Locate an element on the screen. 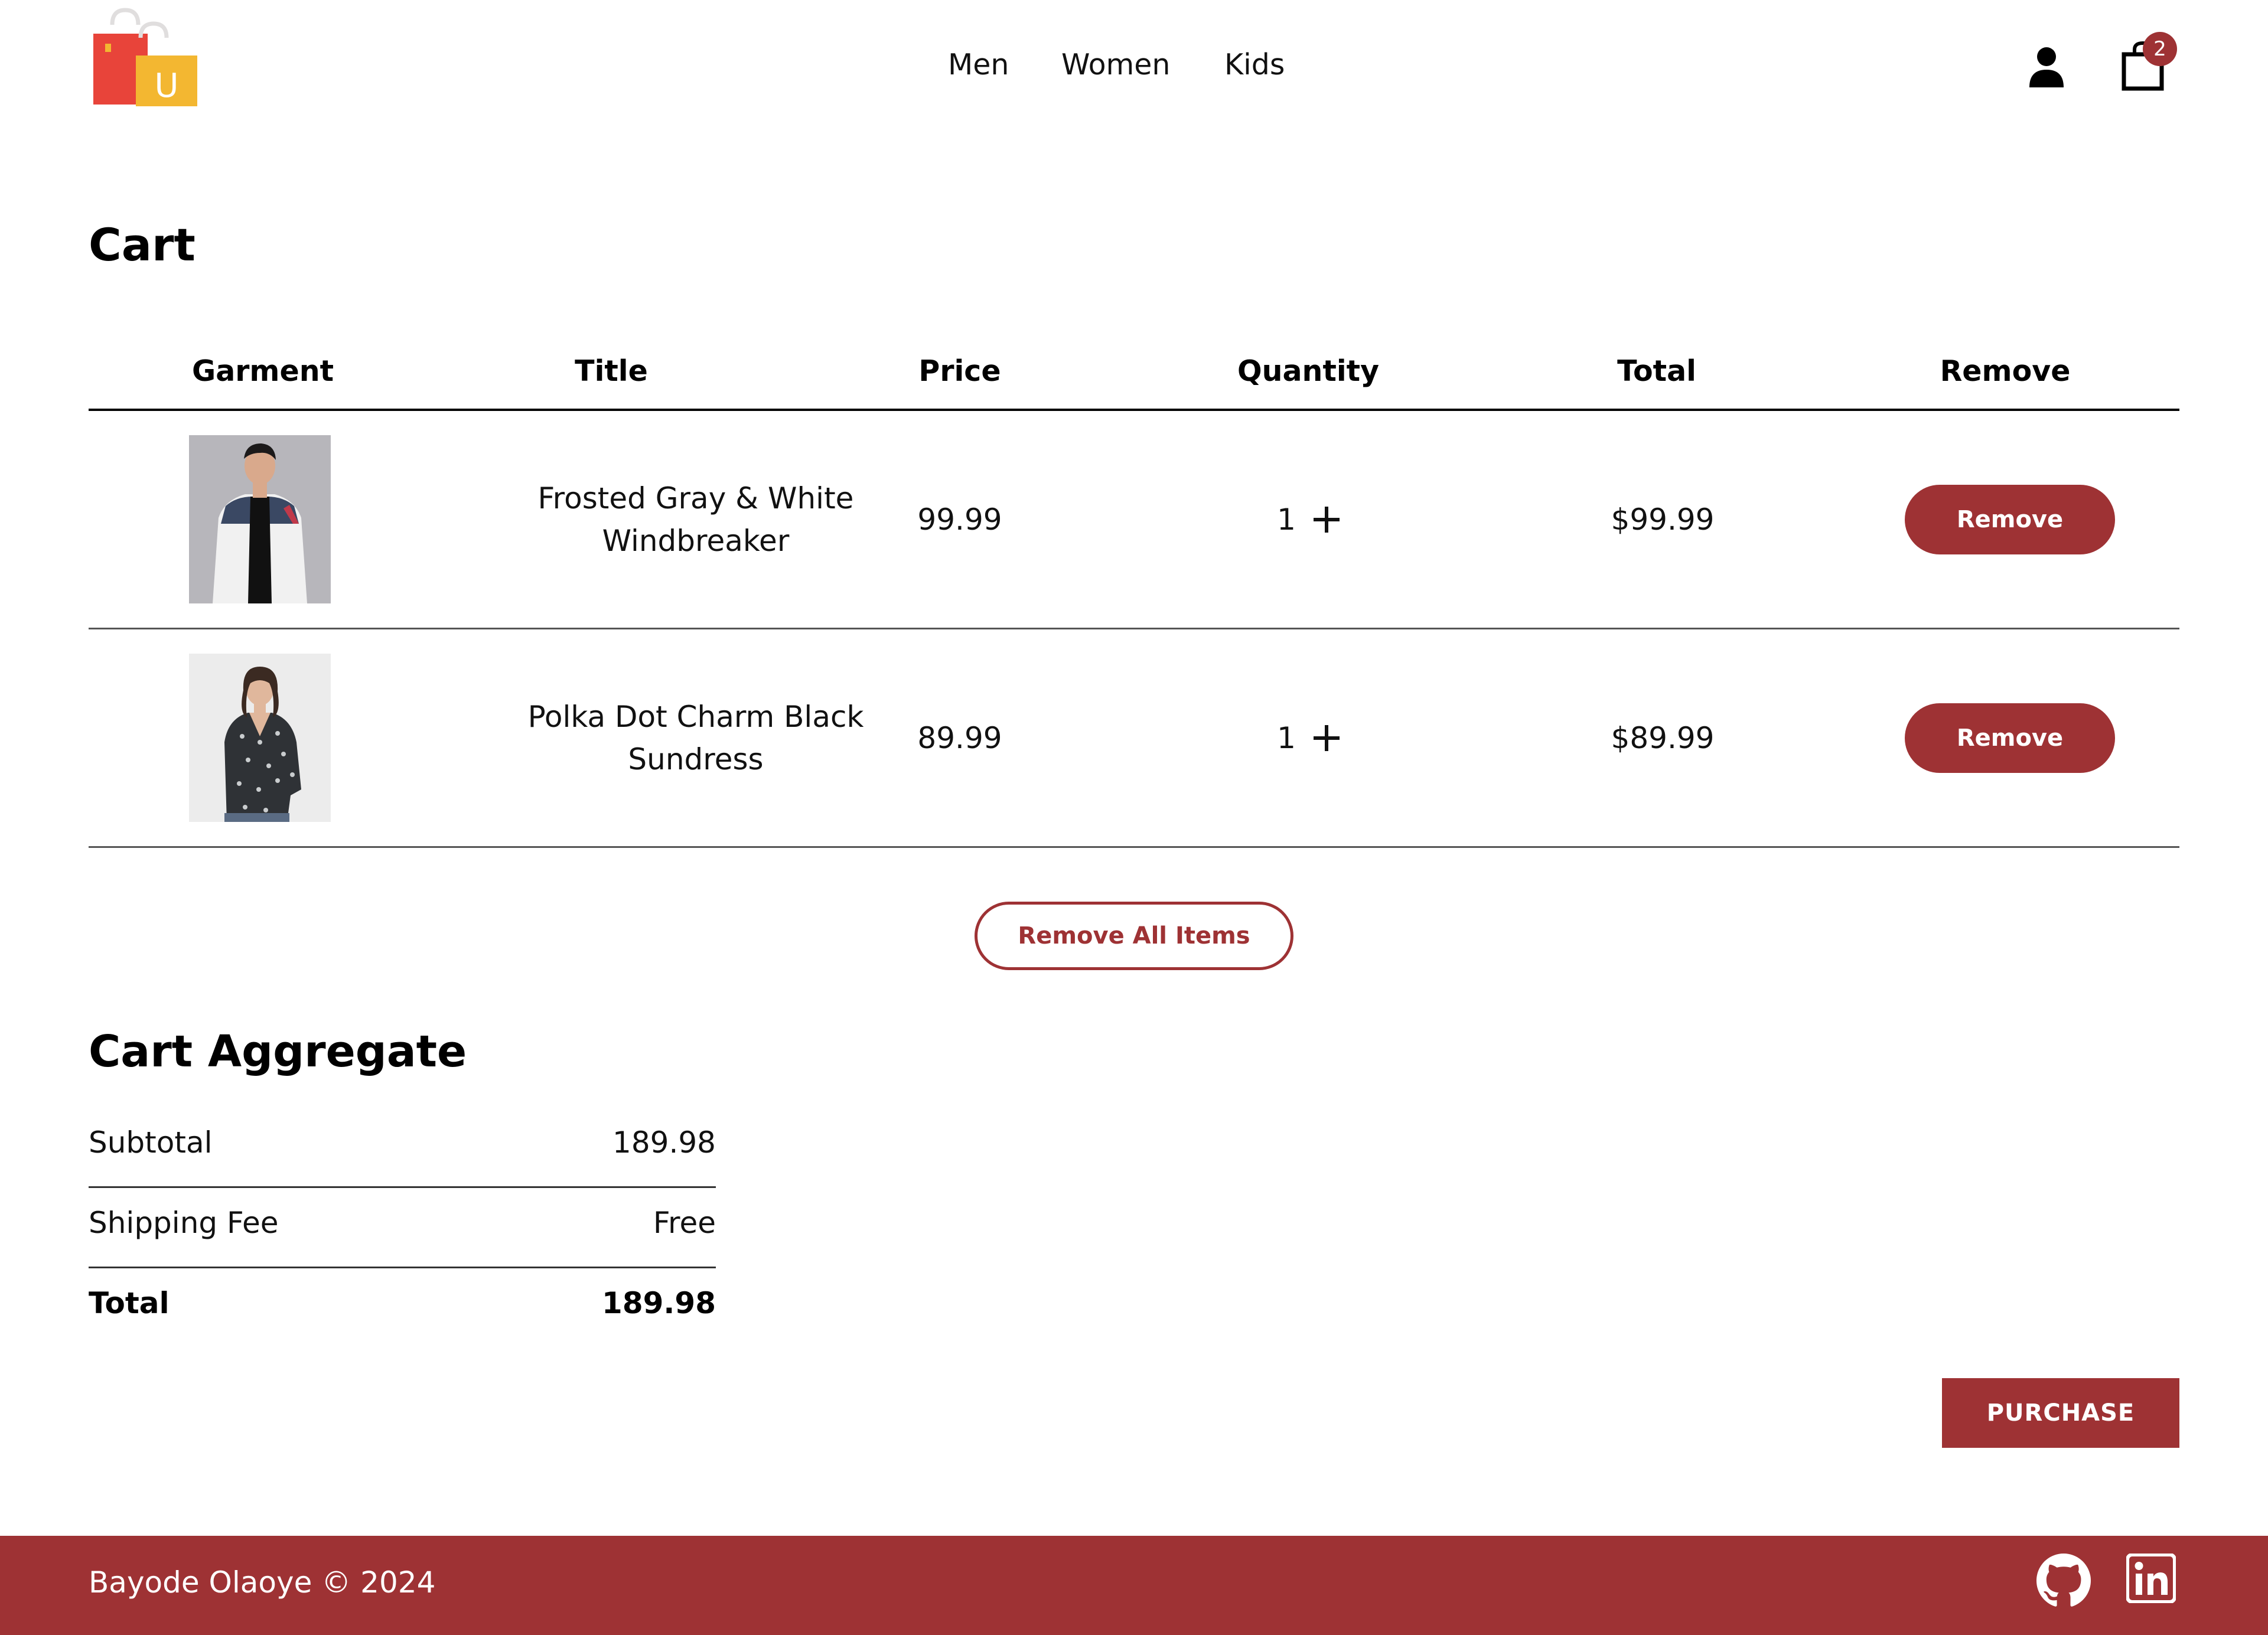  cart-count-badge: 2 is located at coordinates (2160, 49).